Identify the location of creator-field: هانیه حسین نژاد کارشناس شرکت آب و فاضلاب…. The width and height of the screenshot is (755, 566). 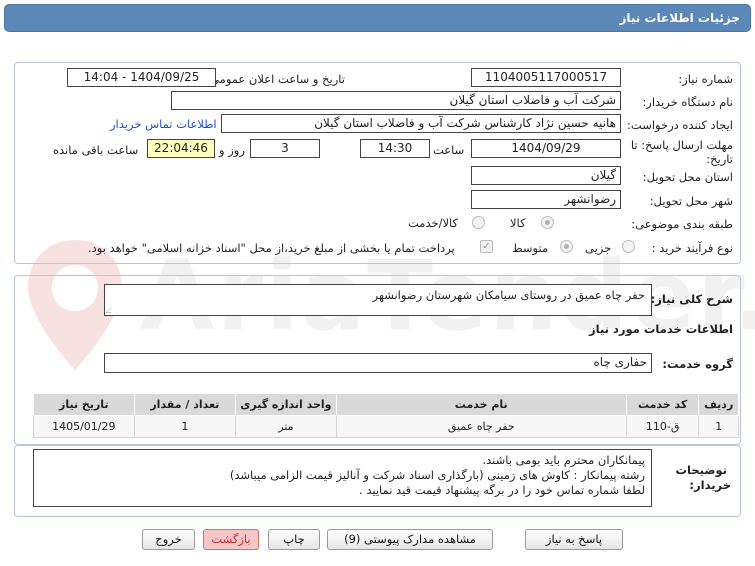
(421, 123).